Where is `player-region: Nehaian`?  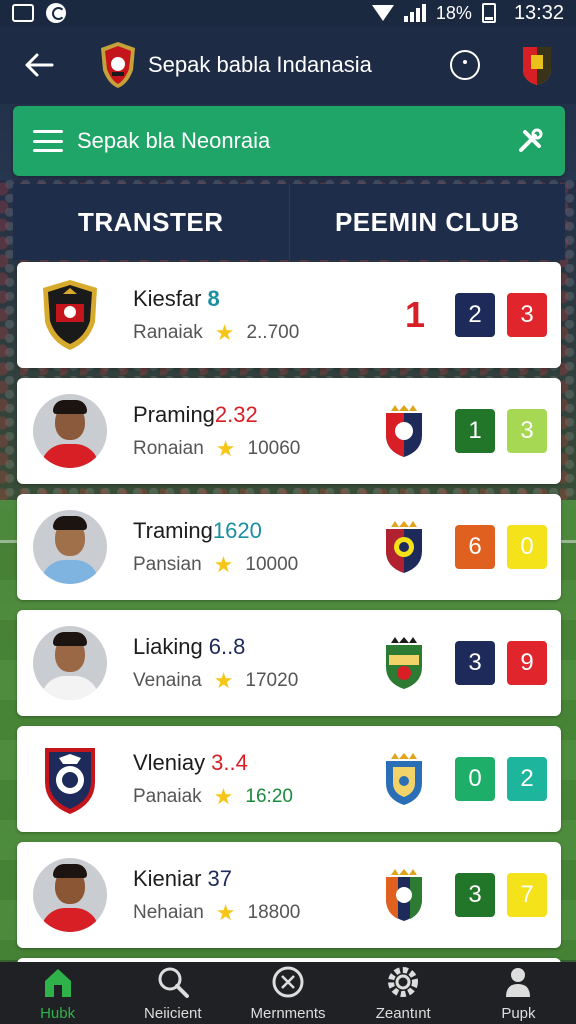
player-region: Nehaian is located at coordinates (168, 912).